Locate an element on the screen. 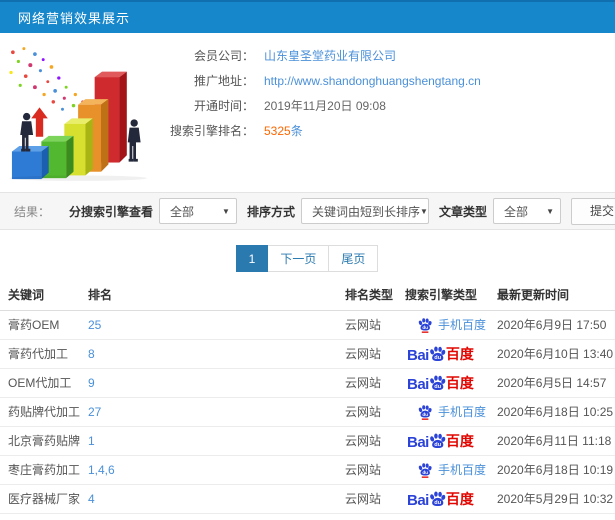  chevron-down-icon: ▼ is located at coordinates (424, 211).